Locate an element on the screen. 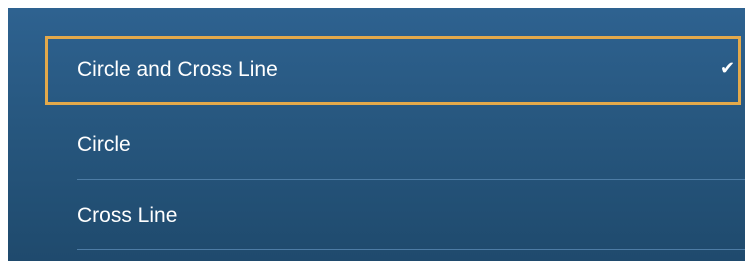 This screenshot has width=745, height=269. menu-item-label: Cross Line is located at coordinates (127, 215).